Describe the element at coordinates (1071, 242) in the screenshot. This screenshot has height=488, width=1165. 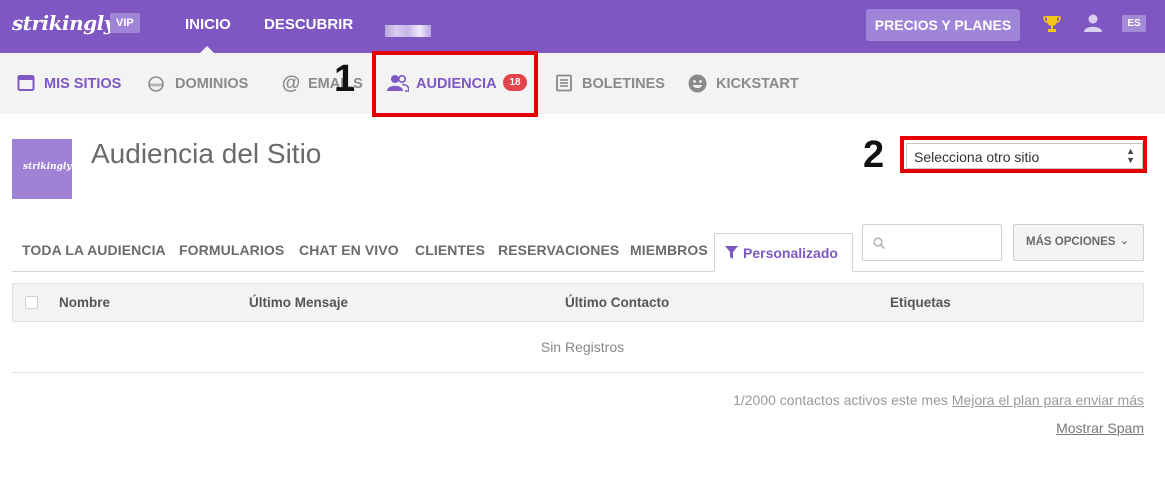
I see `more-options-label: MÁS OPCIONES` at that location.